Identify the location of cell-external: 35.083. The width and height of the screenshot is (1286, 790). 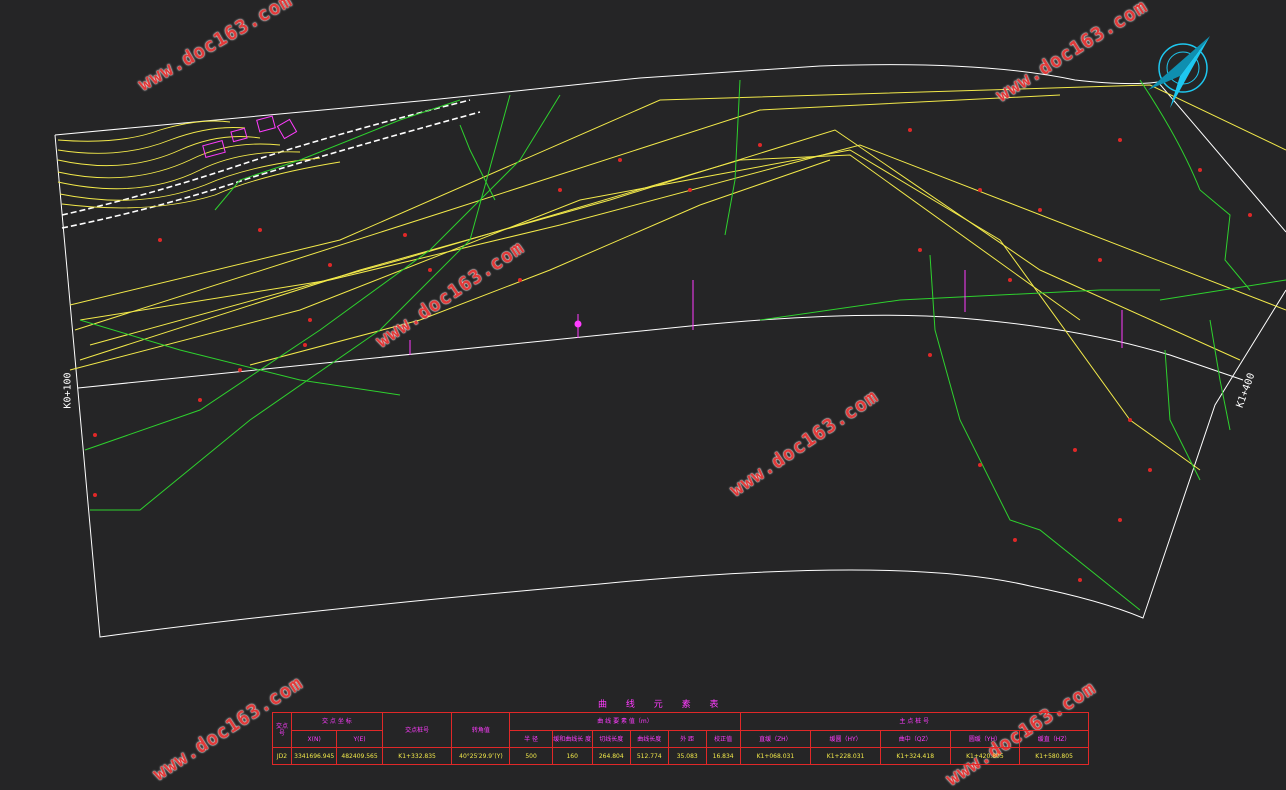
(687, 756).